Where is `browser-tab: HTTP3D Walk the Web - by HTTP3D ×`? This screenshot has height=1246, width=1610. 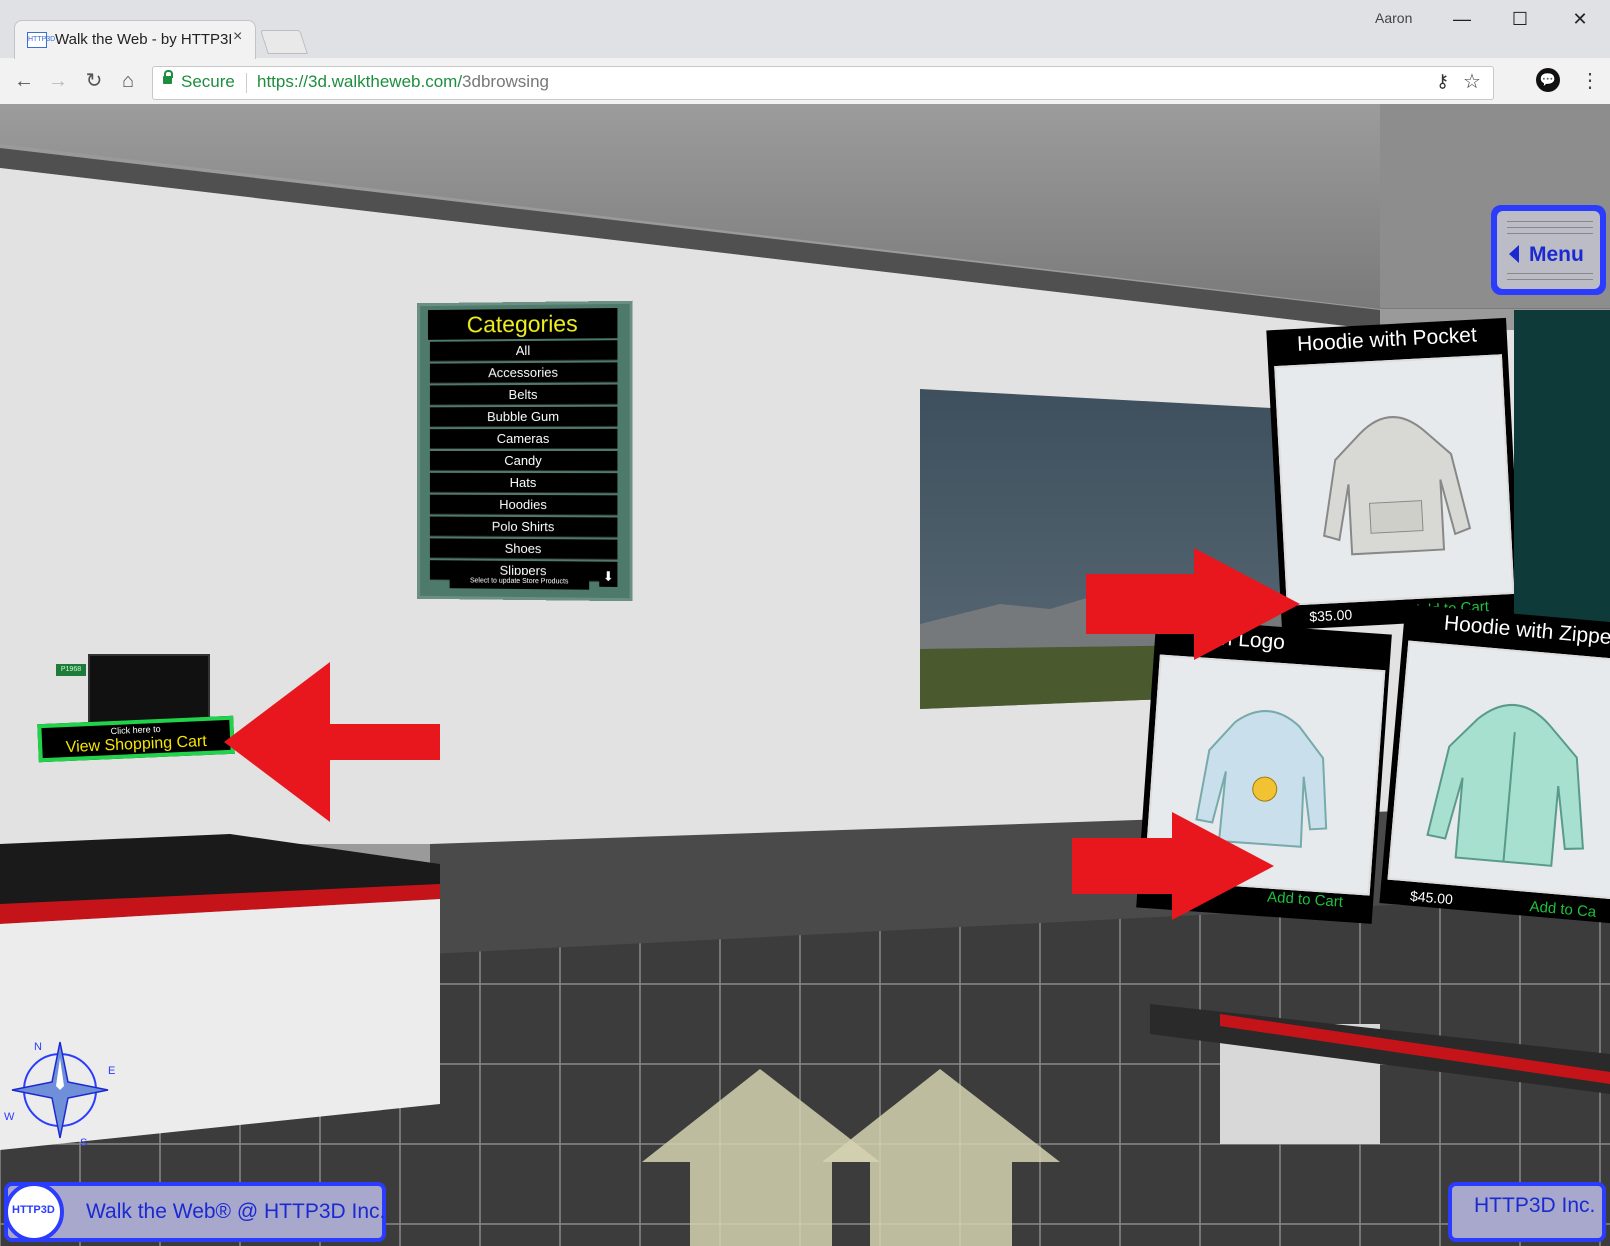
browser-tab: HTTP3D Walk the Web - by HTTP3D × is located at coordinates (135, 39).